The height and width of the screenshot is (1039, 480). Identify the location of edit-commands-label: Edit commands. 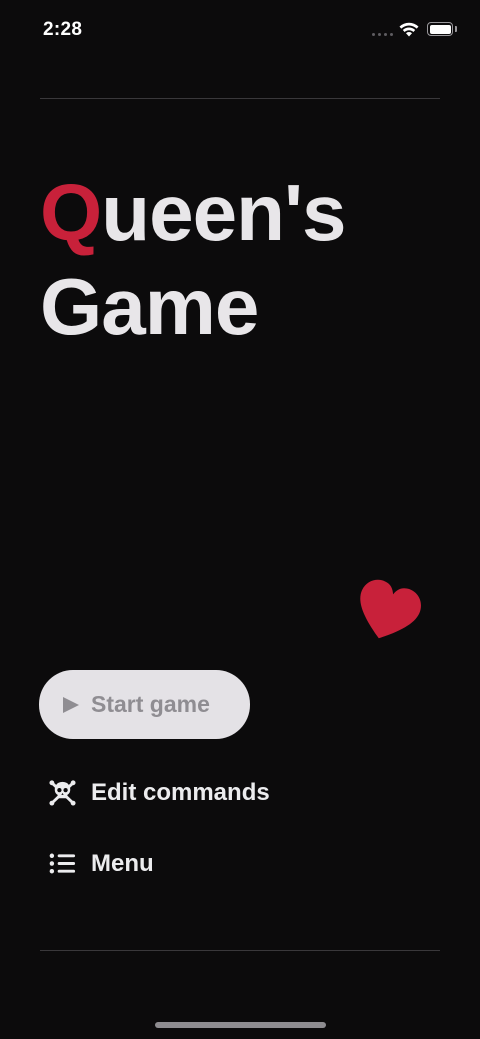
(180, 792).